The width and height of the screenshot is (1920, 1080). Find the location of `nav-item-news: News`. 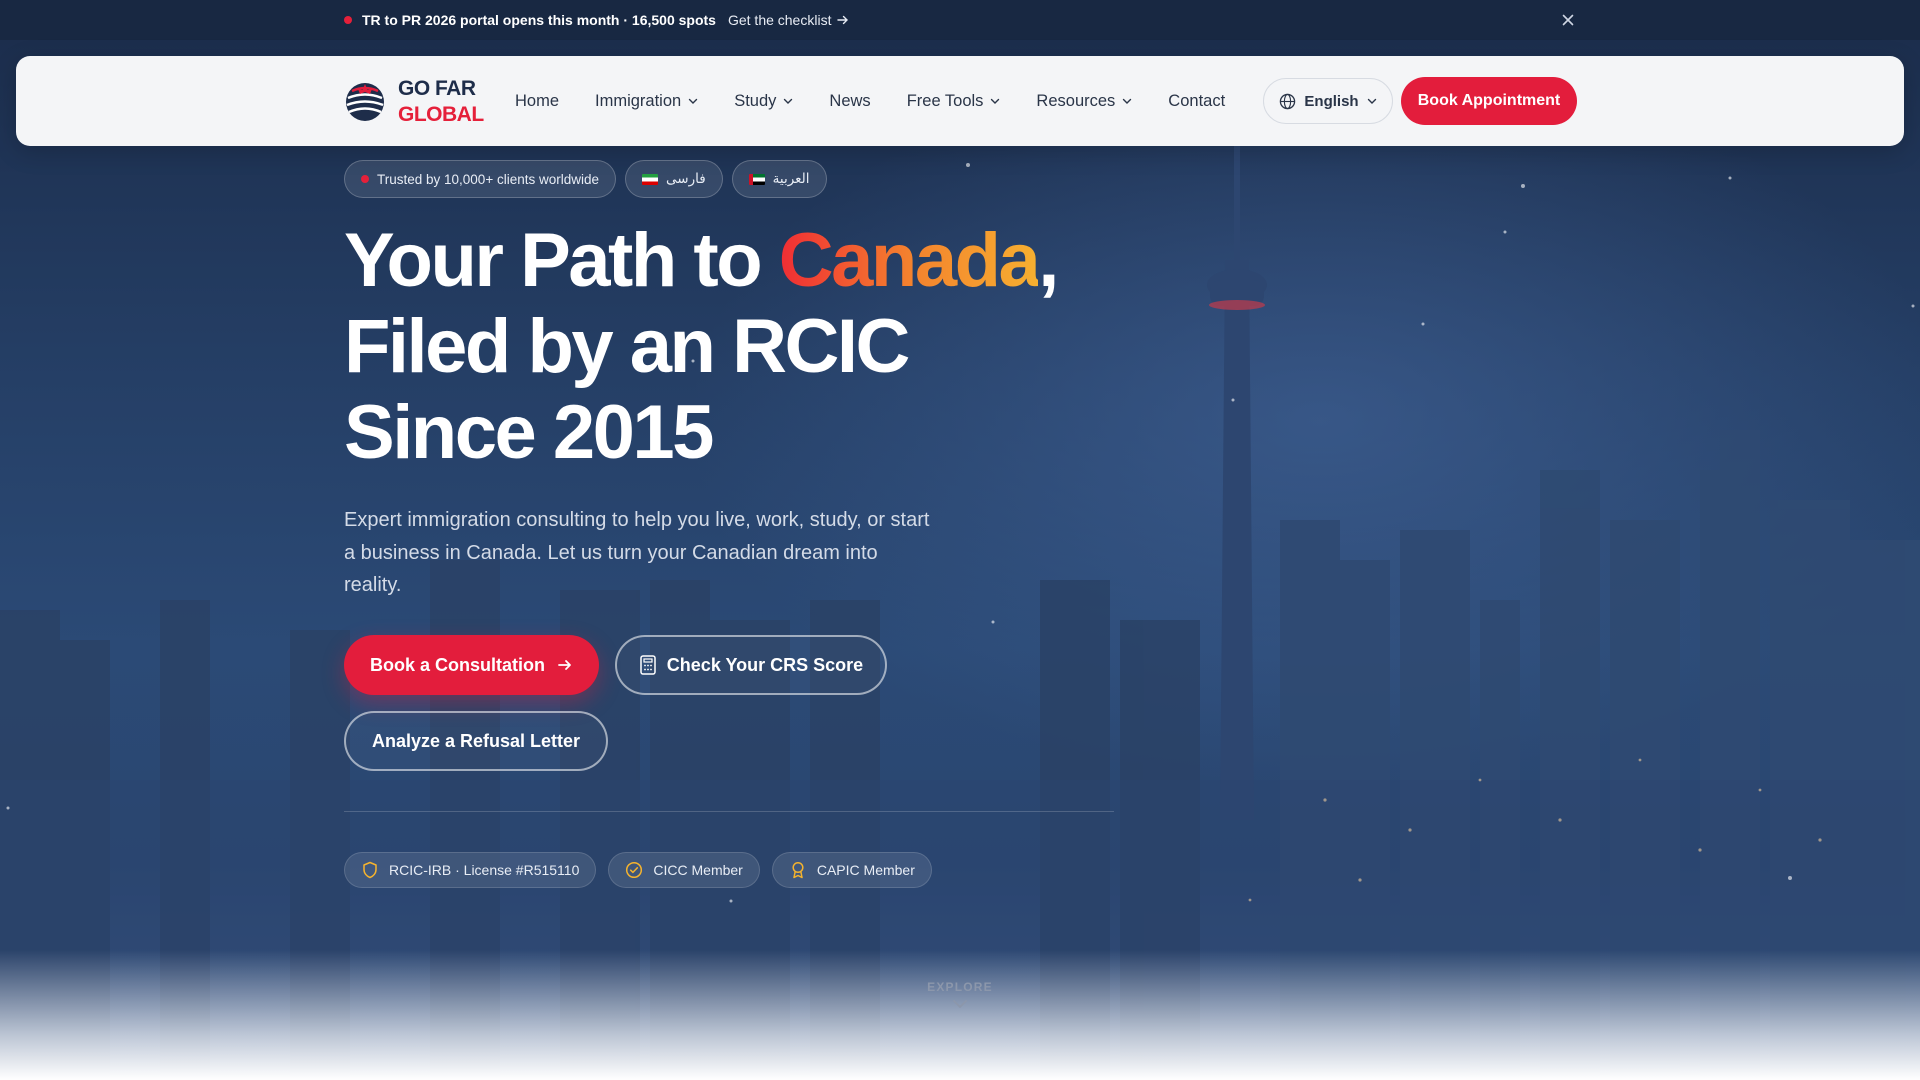

nav-item-news: News is located at coordinates (849, 101).